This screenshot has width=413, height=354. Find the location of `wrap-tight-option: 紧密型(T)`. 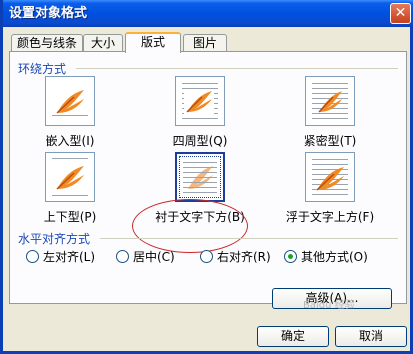

wrap-tight-option: 紧密型(T) is located at coordinates (330, 112).